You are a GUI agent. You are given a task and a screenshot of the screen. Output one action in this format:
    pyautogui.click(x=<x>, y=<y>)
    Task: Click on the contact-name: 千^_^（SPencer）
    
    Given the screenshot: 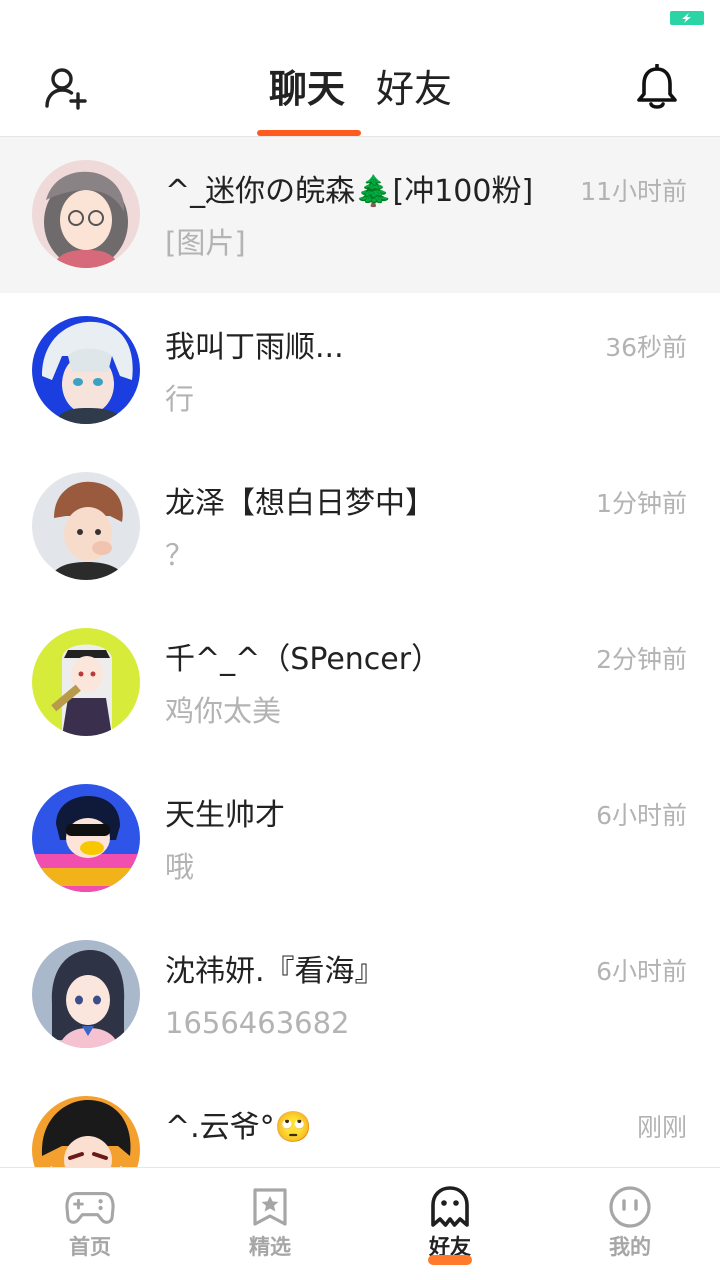 What is the action you would take?
    pyautogui.click(x=303, y=659)
    